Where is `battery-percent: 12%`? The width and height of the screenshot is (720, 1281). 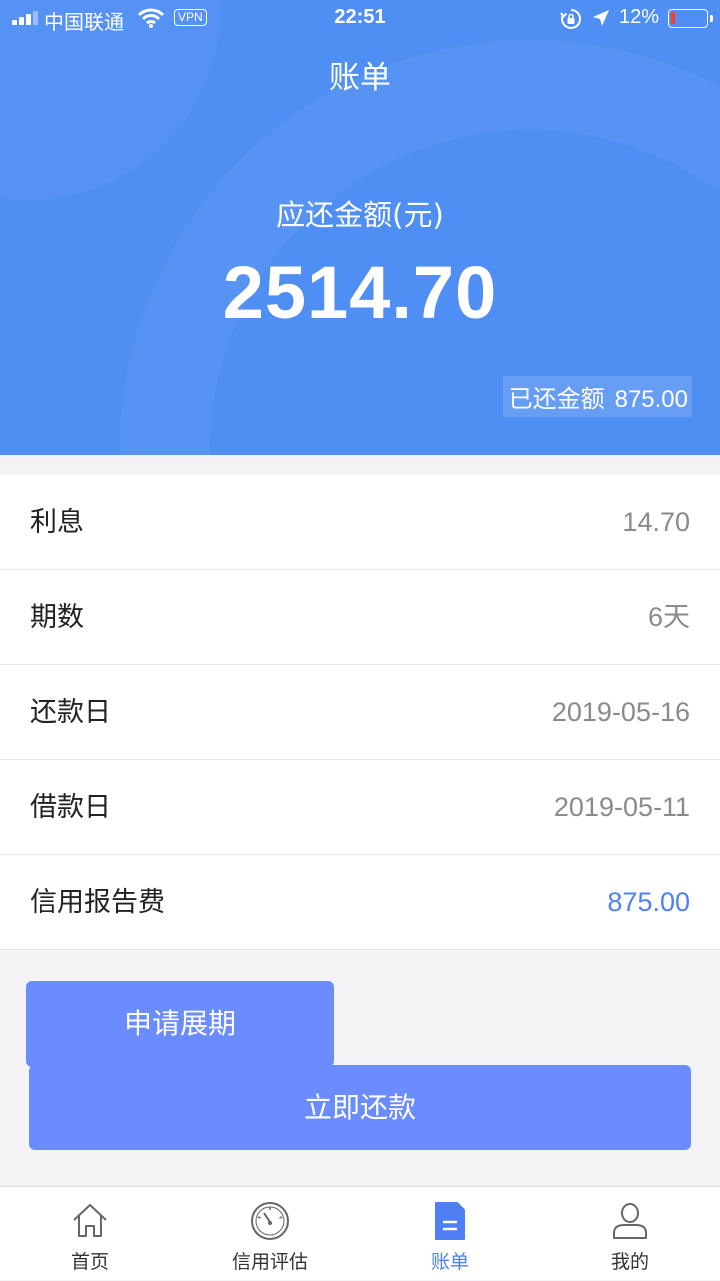
battery-percent: 12% is located at coordinates (639, 17).